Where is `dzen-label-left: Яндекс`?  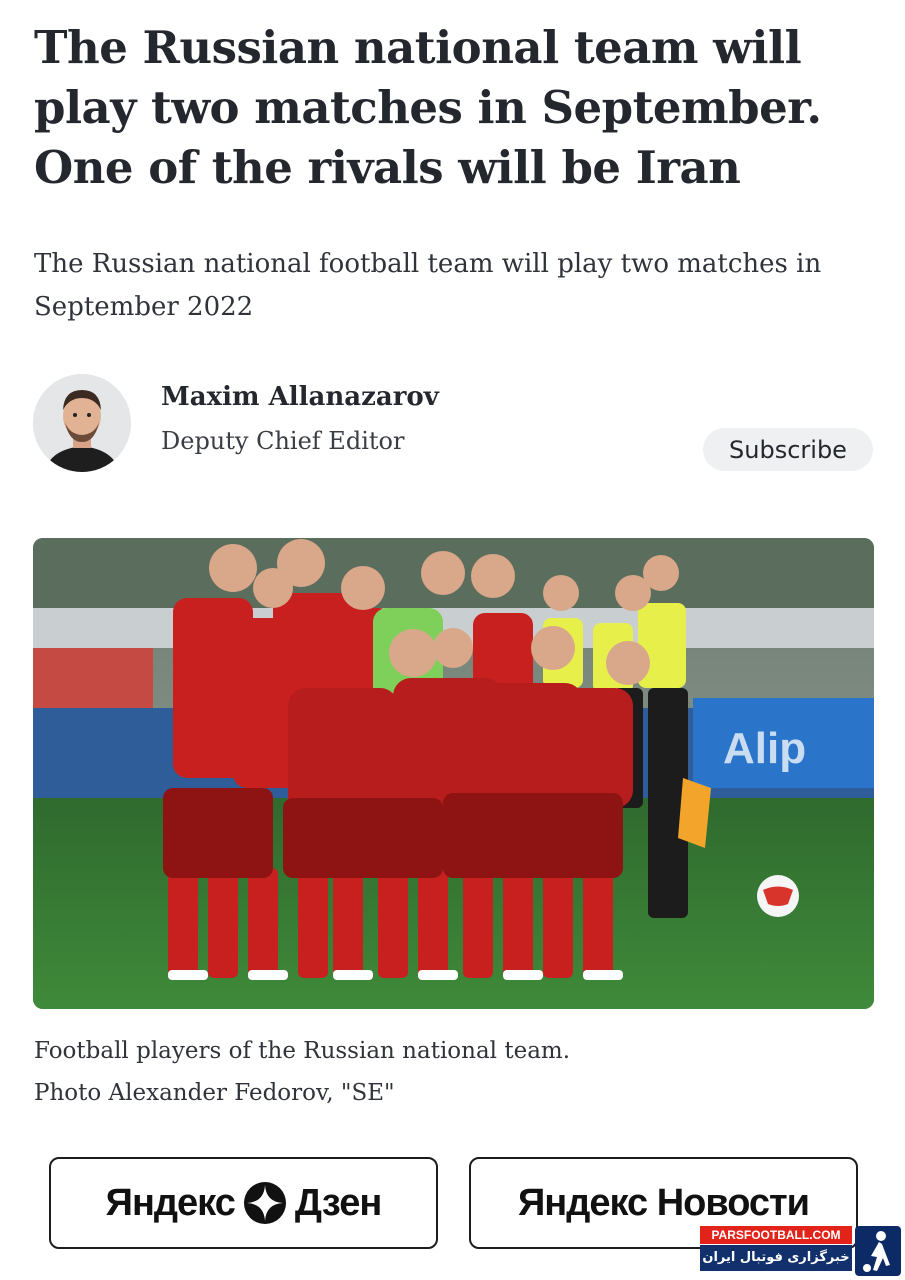
dzen-label-left: Яндекс is located at coordinates (170, 1202).